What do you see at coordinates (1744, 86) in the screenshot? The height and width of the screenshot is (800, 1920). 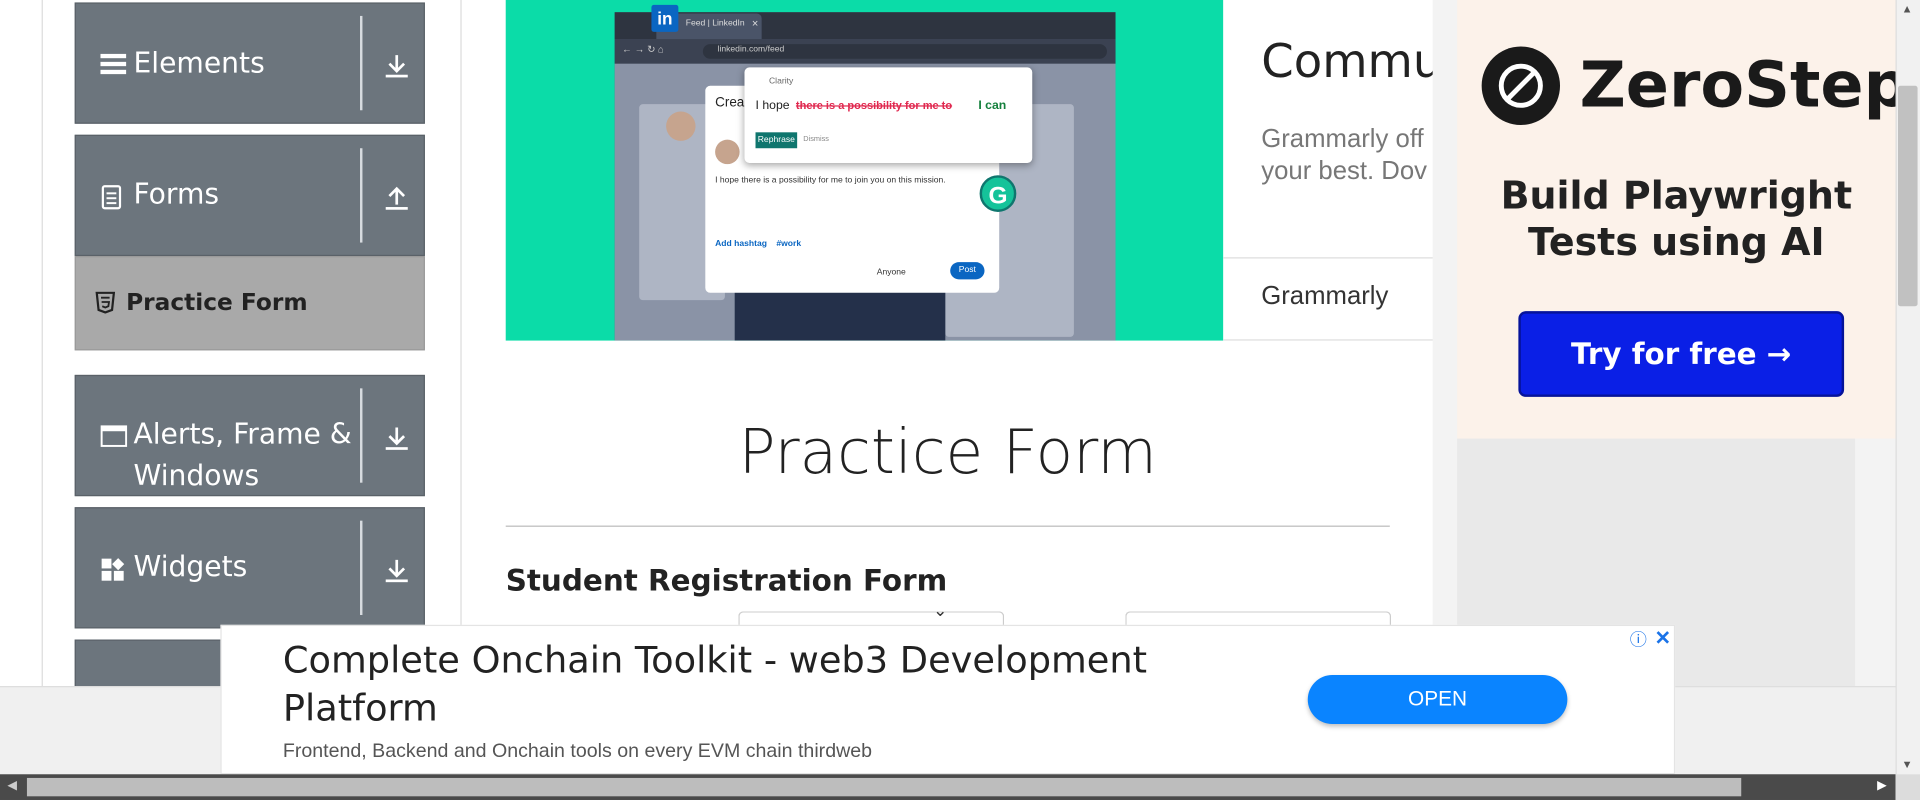 I see `zerostep-logo-text: ZeroStep` at bounding box center [1744, 86].